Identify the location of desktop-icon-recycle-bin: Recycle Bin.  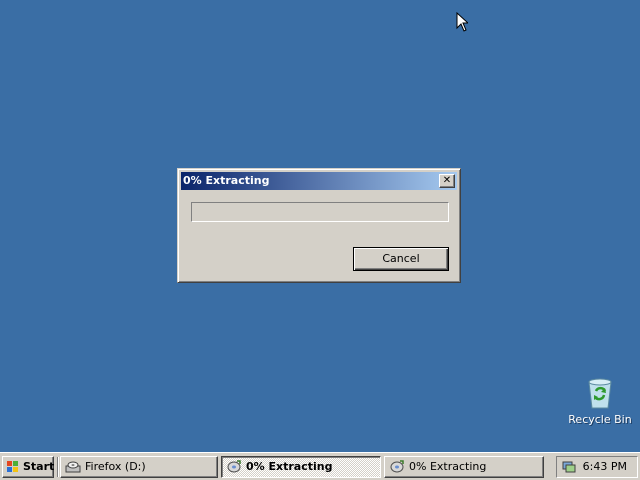
(600, 401).